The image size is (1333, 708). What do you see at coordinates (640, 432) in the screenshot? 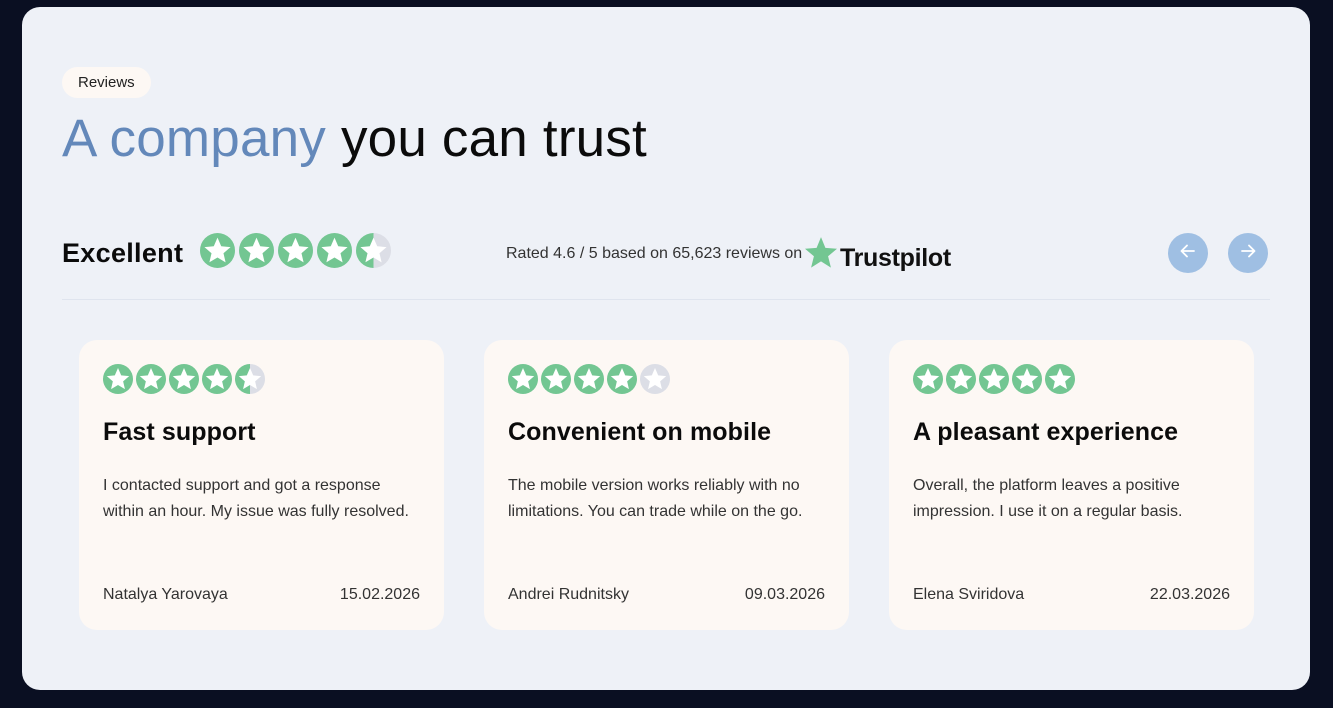
I see `review-title: Convenient on mobile` at bounding box center [640, 432].